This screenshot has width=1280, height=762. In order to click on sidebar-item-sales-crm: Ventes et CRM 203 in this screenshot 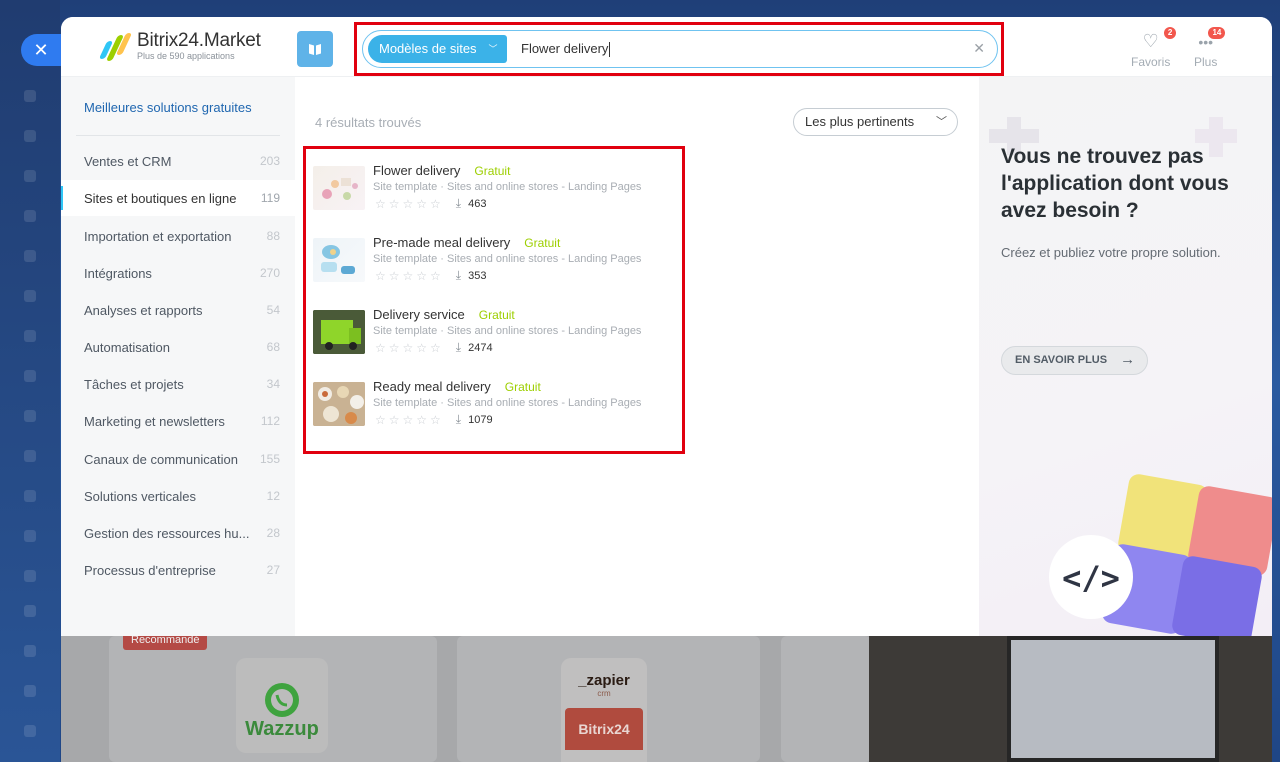, I will do `click(178, 161)`.